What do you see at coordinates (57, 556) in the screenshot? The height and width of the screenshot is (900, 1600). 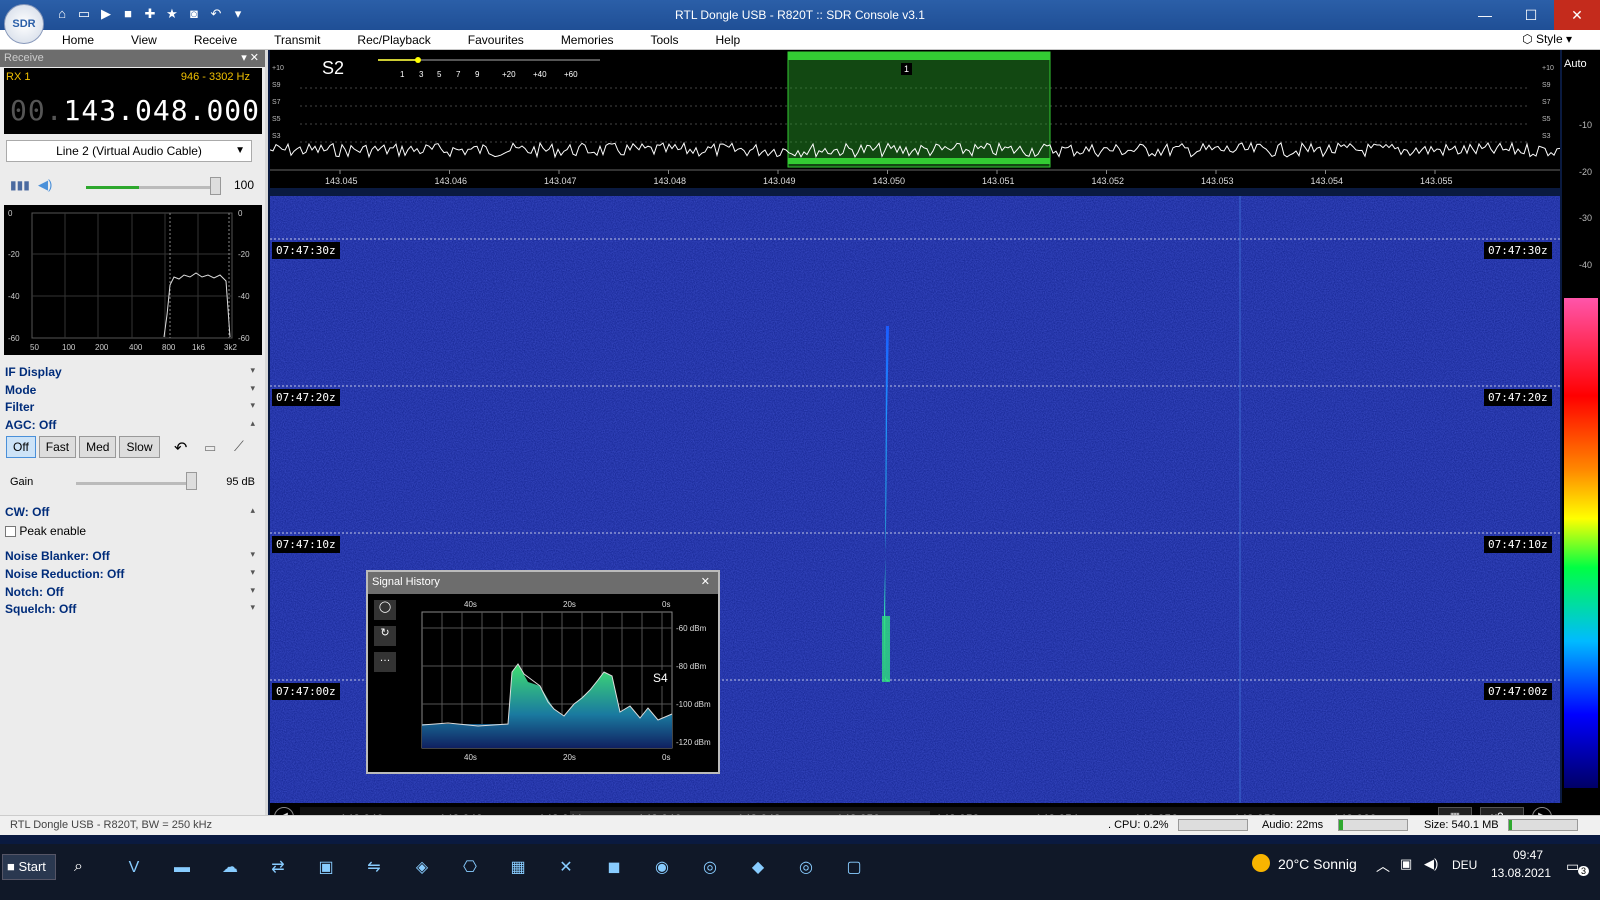 I see `section-noise-blanker: Noise Blanker: Off` at bounding box center [57, 556].